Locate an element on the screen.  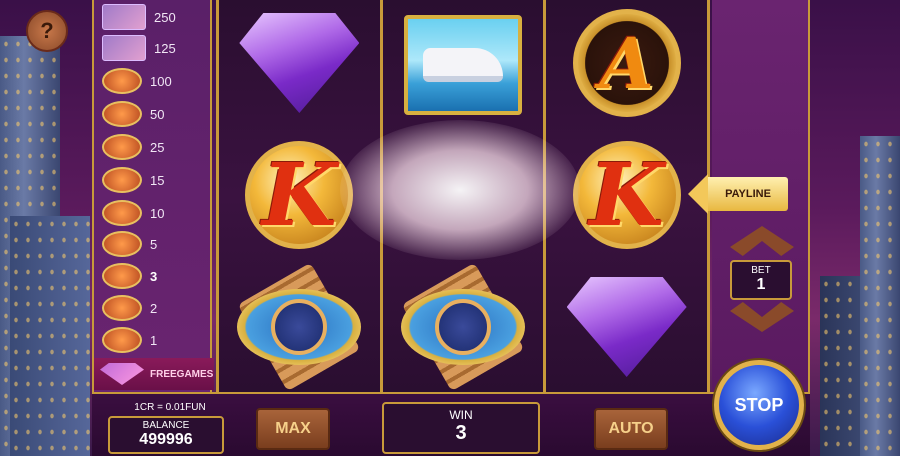
paytable-row: 5 is located at coordinates (157, 244).